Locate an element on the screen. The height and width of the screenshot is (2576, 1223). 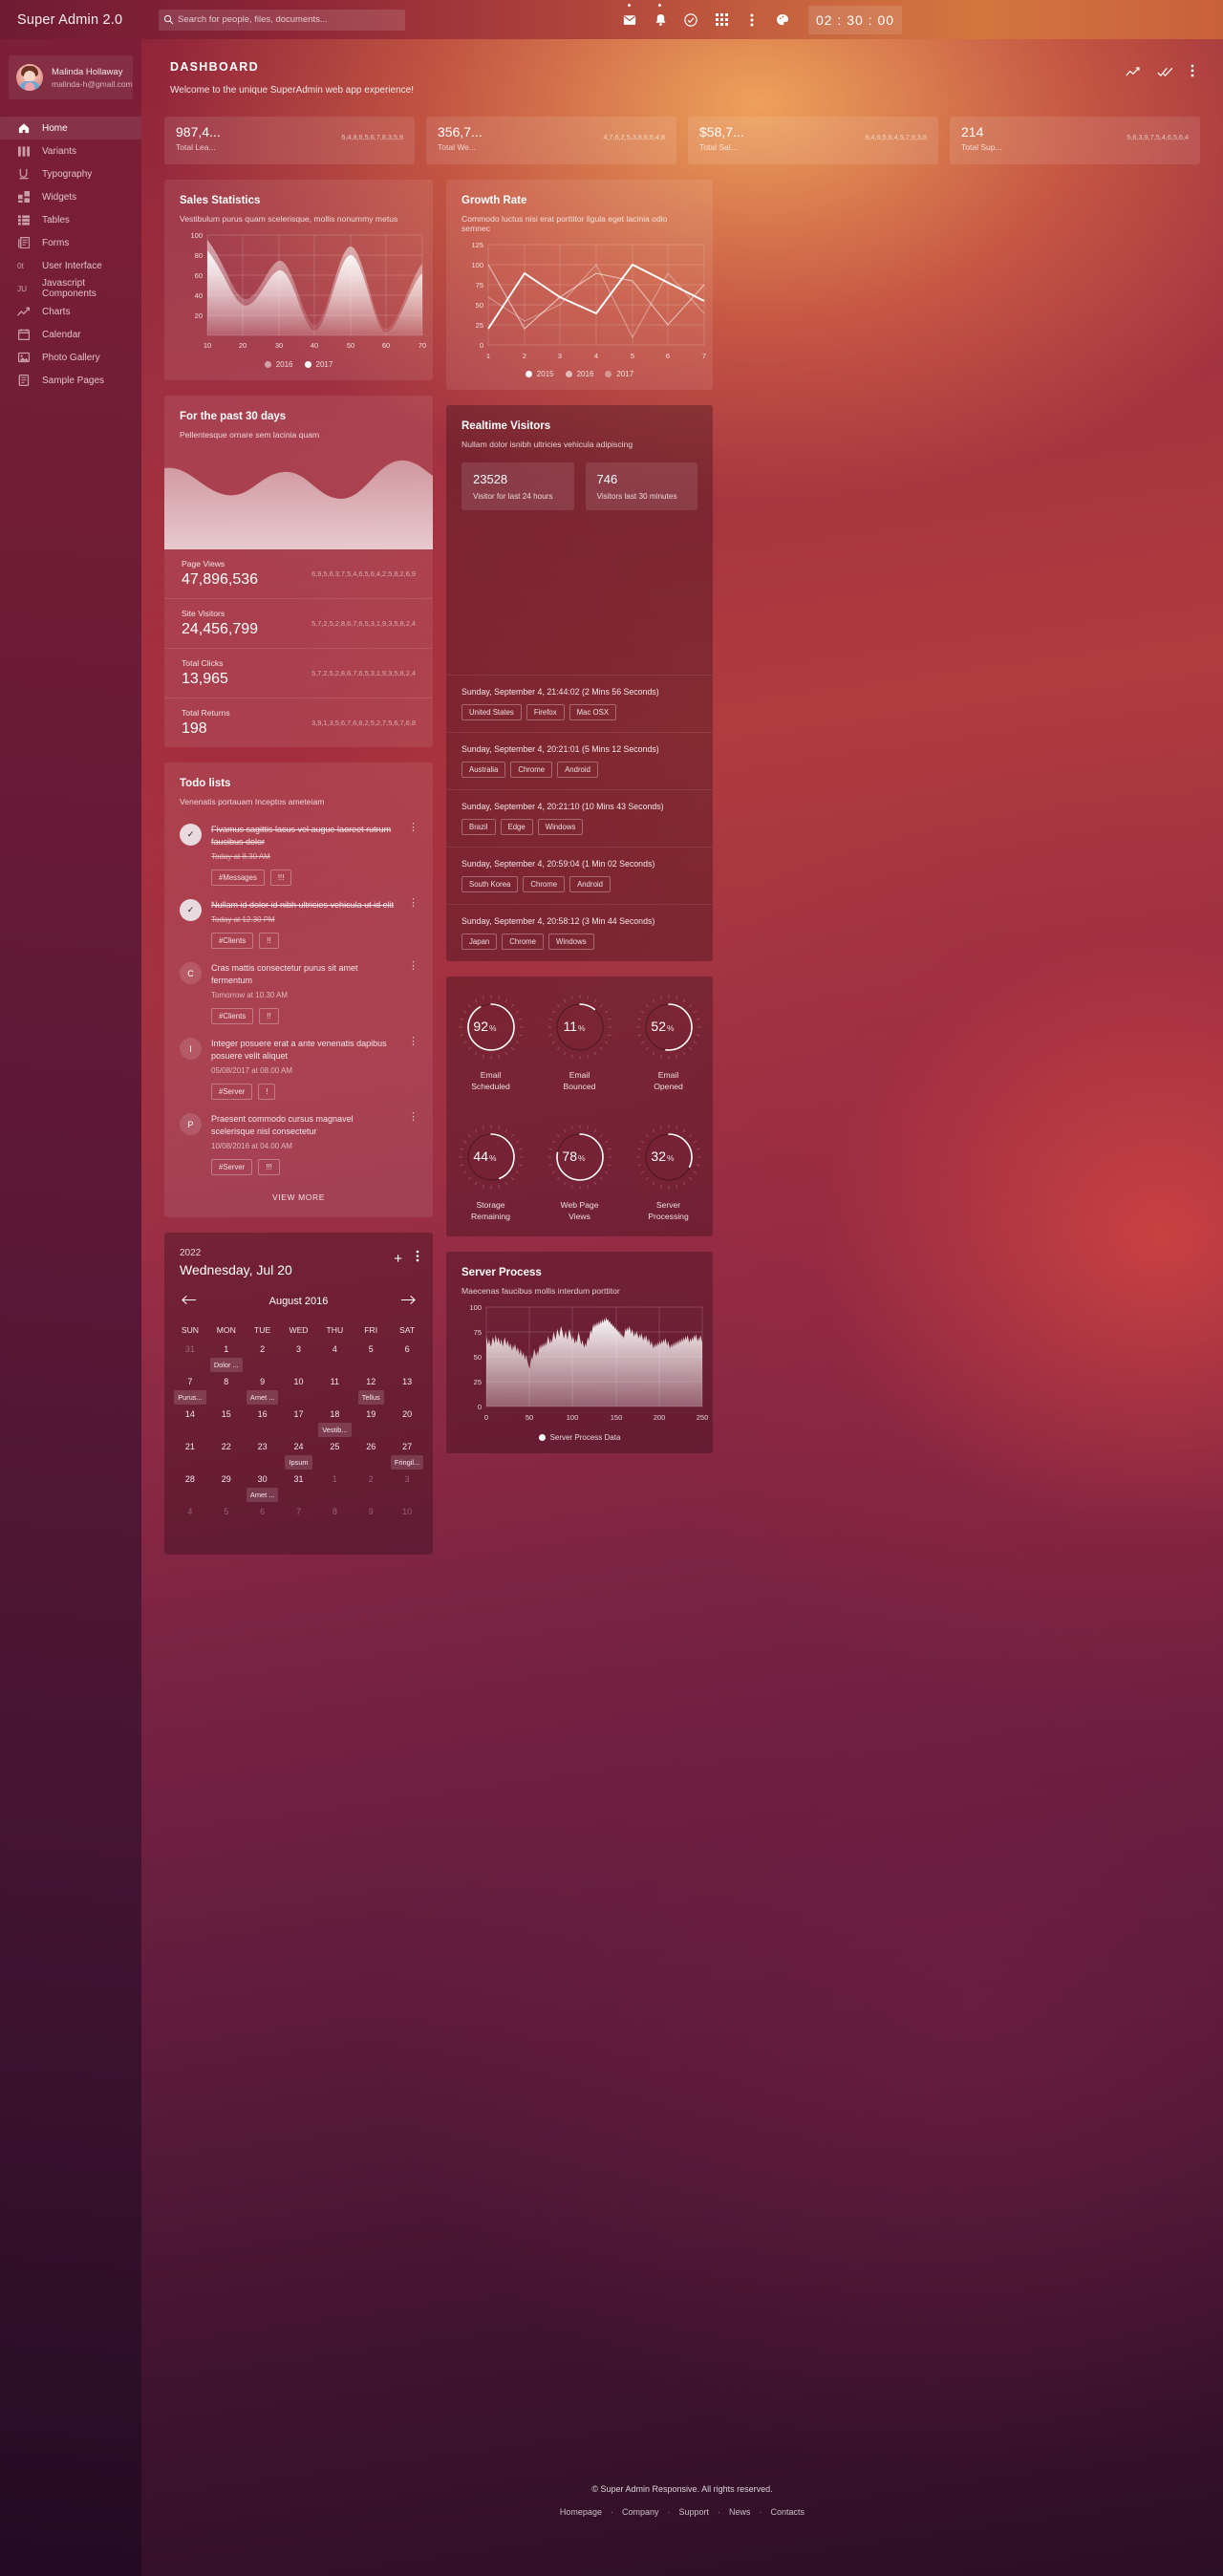
footer-link-homepage: Homepage is located at coordinates (581, 2512).